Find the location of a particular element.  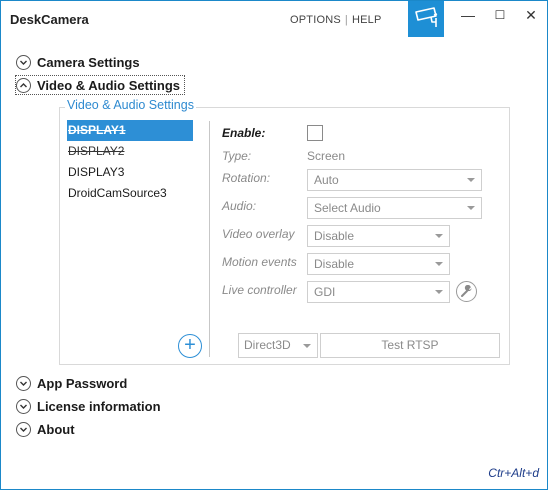

camera-settings-header: Camera Settings is located at coordinates (78, 62).